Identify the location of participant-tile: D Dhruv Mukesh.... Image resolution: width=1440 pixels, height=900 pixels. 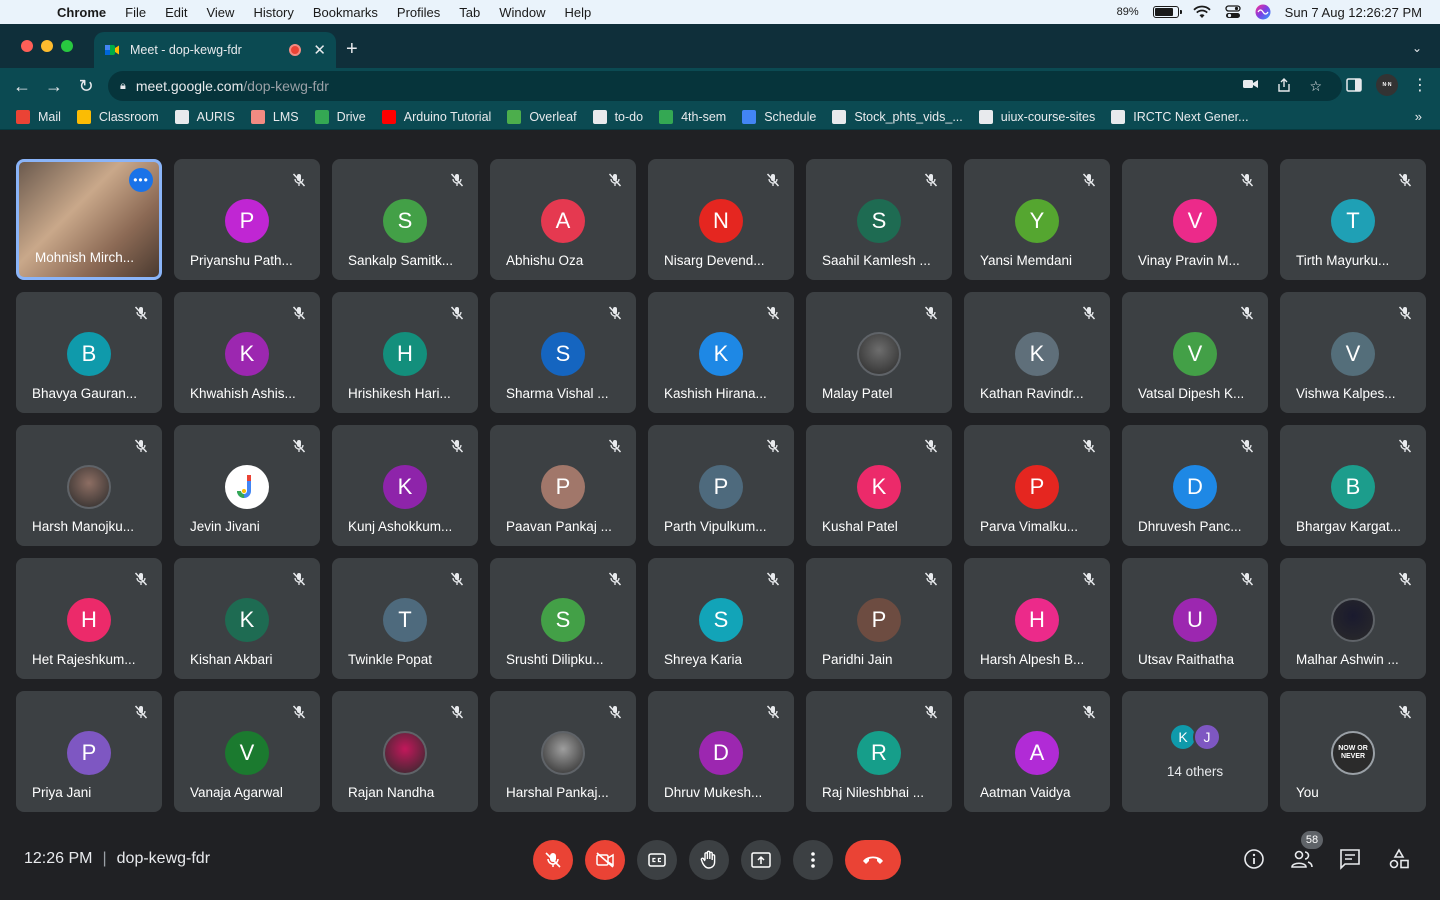
(721, 751).